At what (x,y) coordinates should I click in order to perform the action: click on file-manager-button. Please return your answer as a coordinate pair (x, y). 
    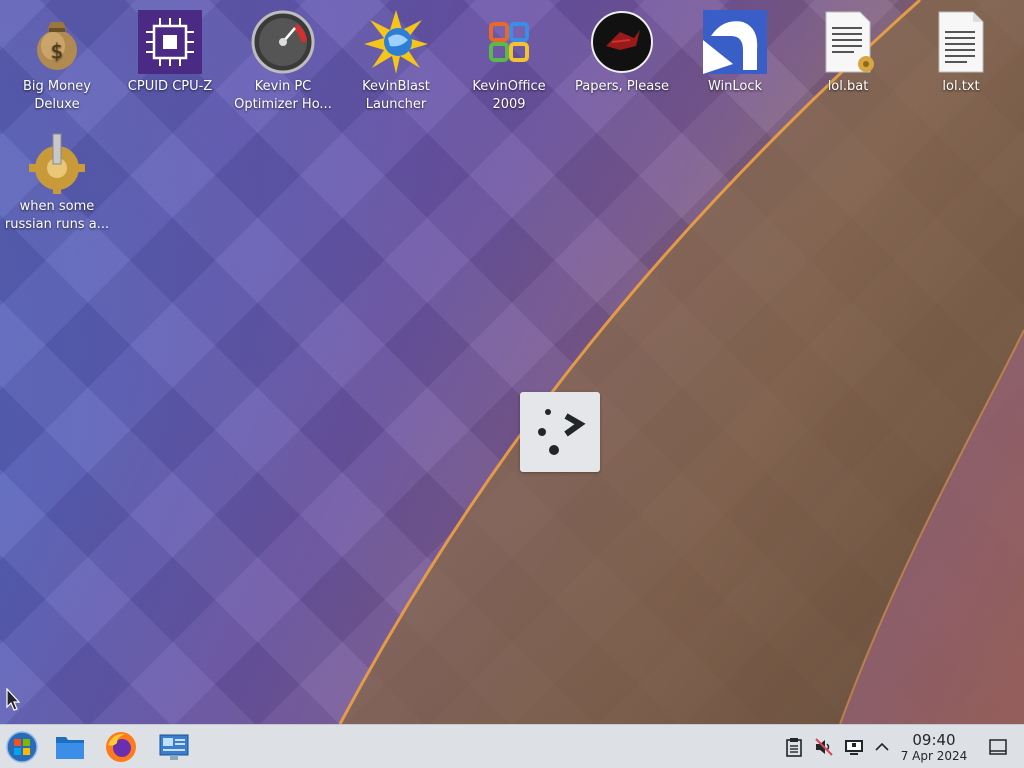
    Looking at the image, I should click on (70, 747).